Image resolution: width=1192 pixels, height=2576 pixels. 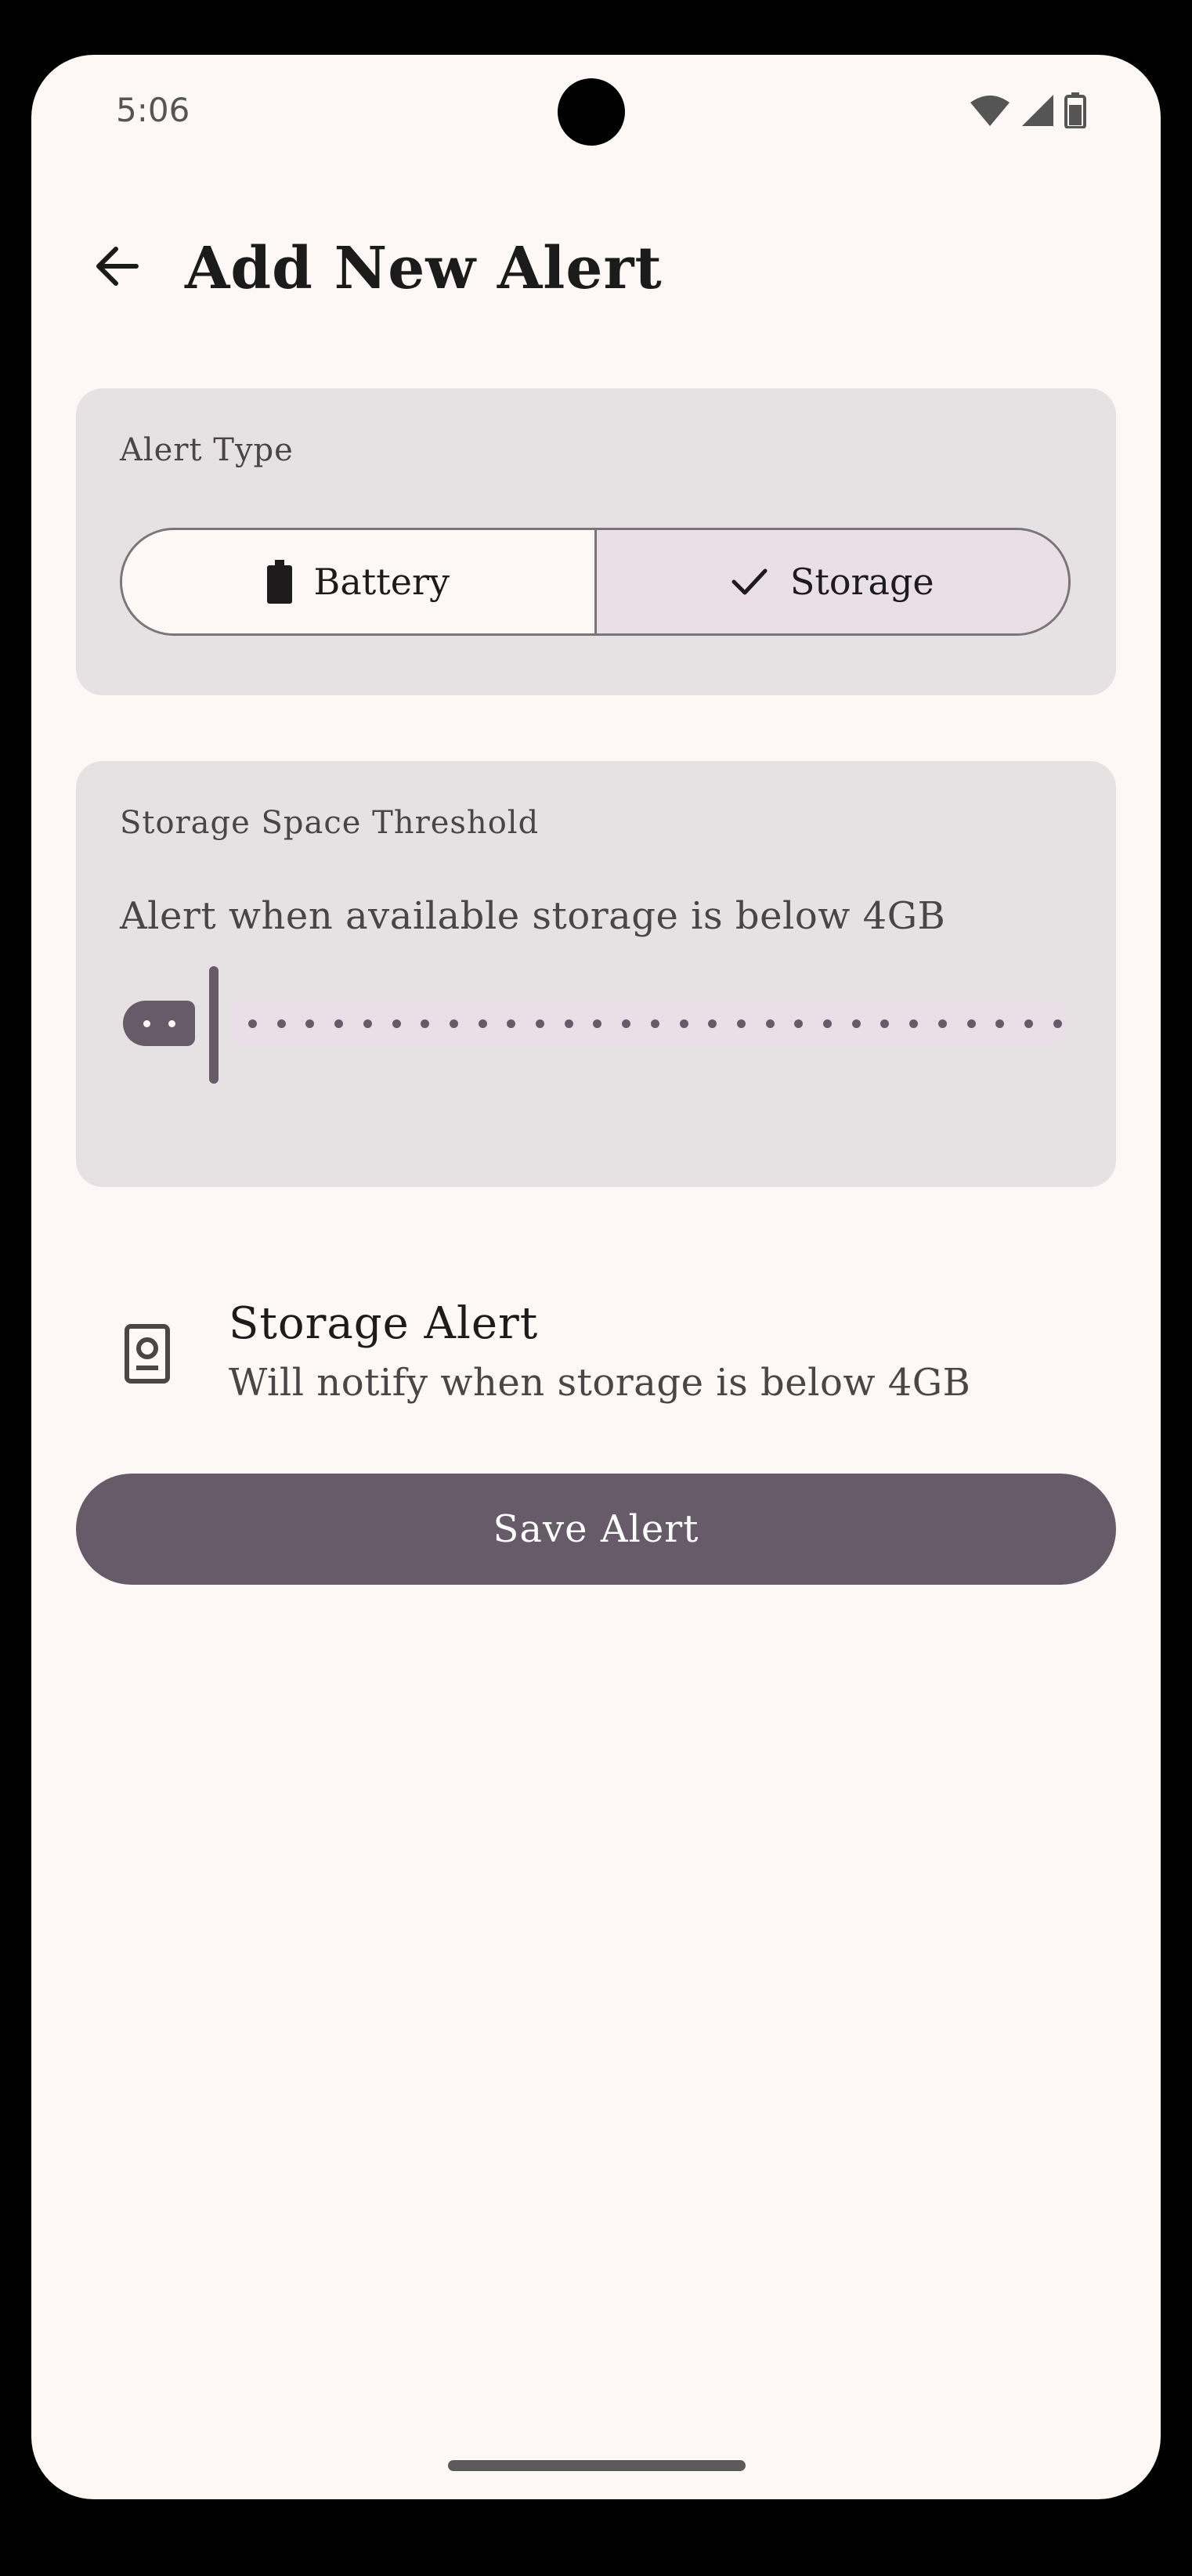 What do you see at coordinates (591, 112) in the screenshot?
I see `front-camera` at bounding box center [591, 112].